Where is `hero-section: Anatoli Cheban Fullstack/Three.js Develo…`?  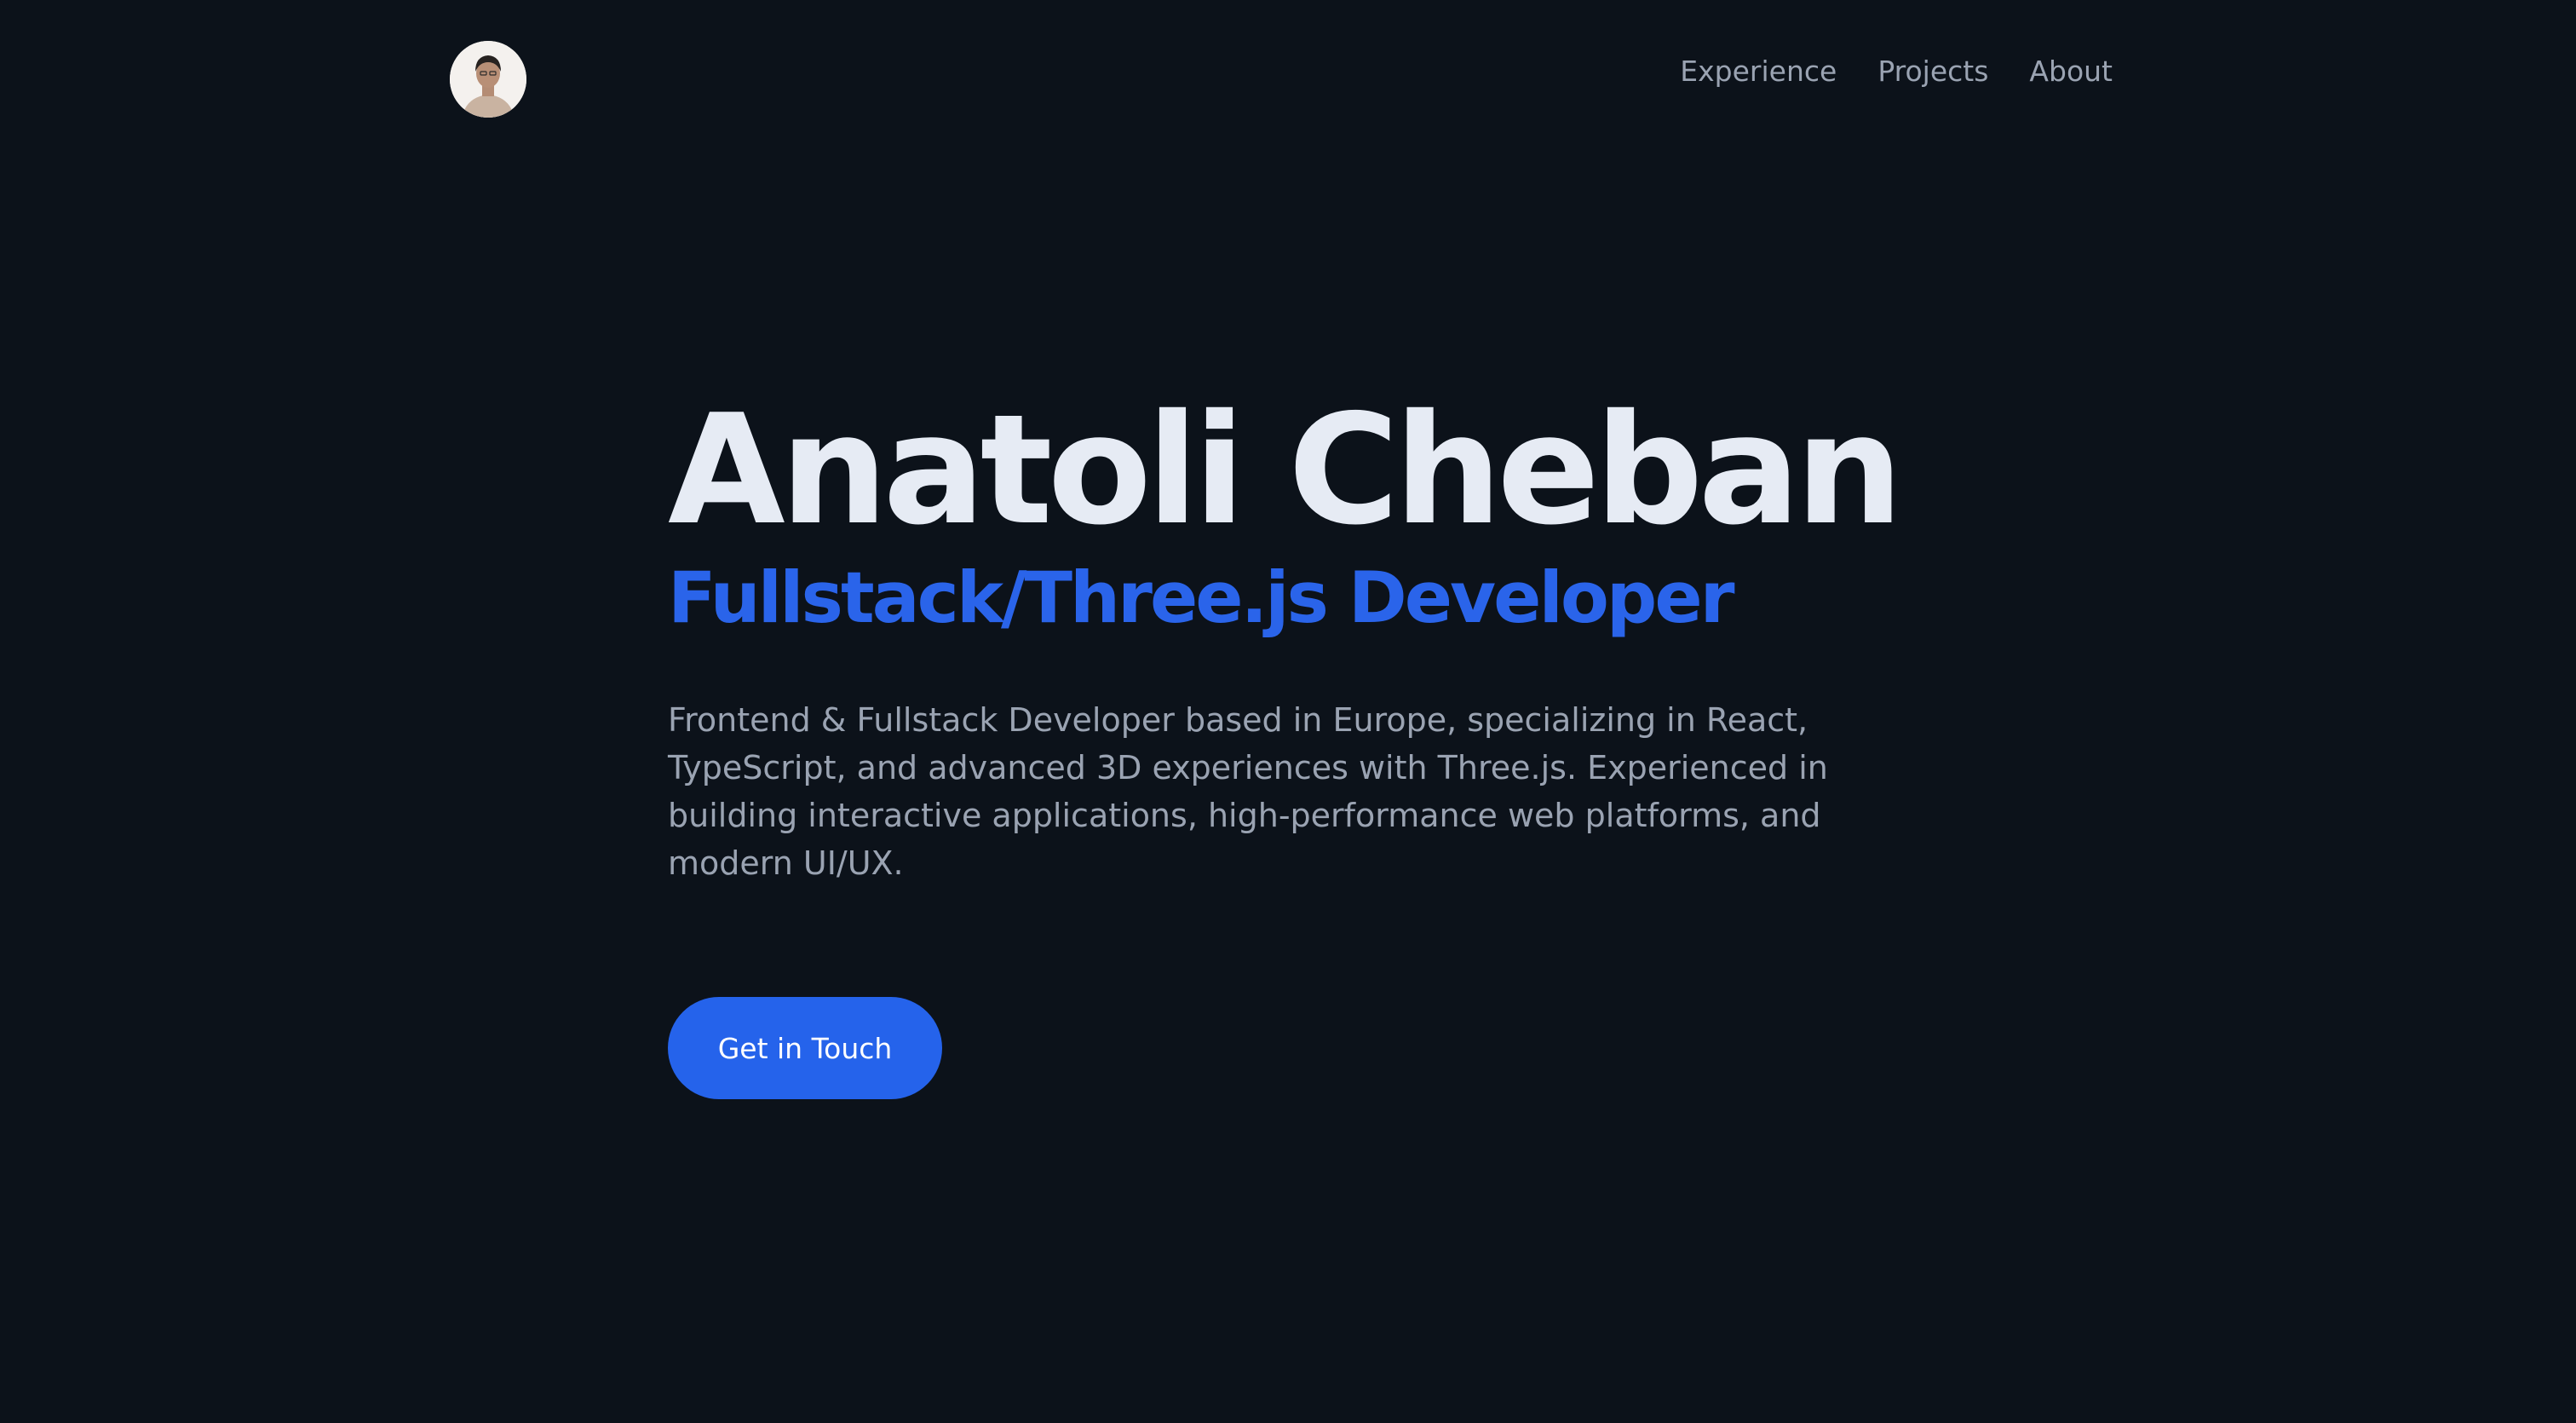 hero-section: Anatoli Cheban Fullstack/Three.js Develo… is located at coordinates (1307, 513).